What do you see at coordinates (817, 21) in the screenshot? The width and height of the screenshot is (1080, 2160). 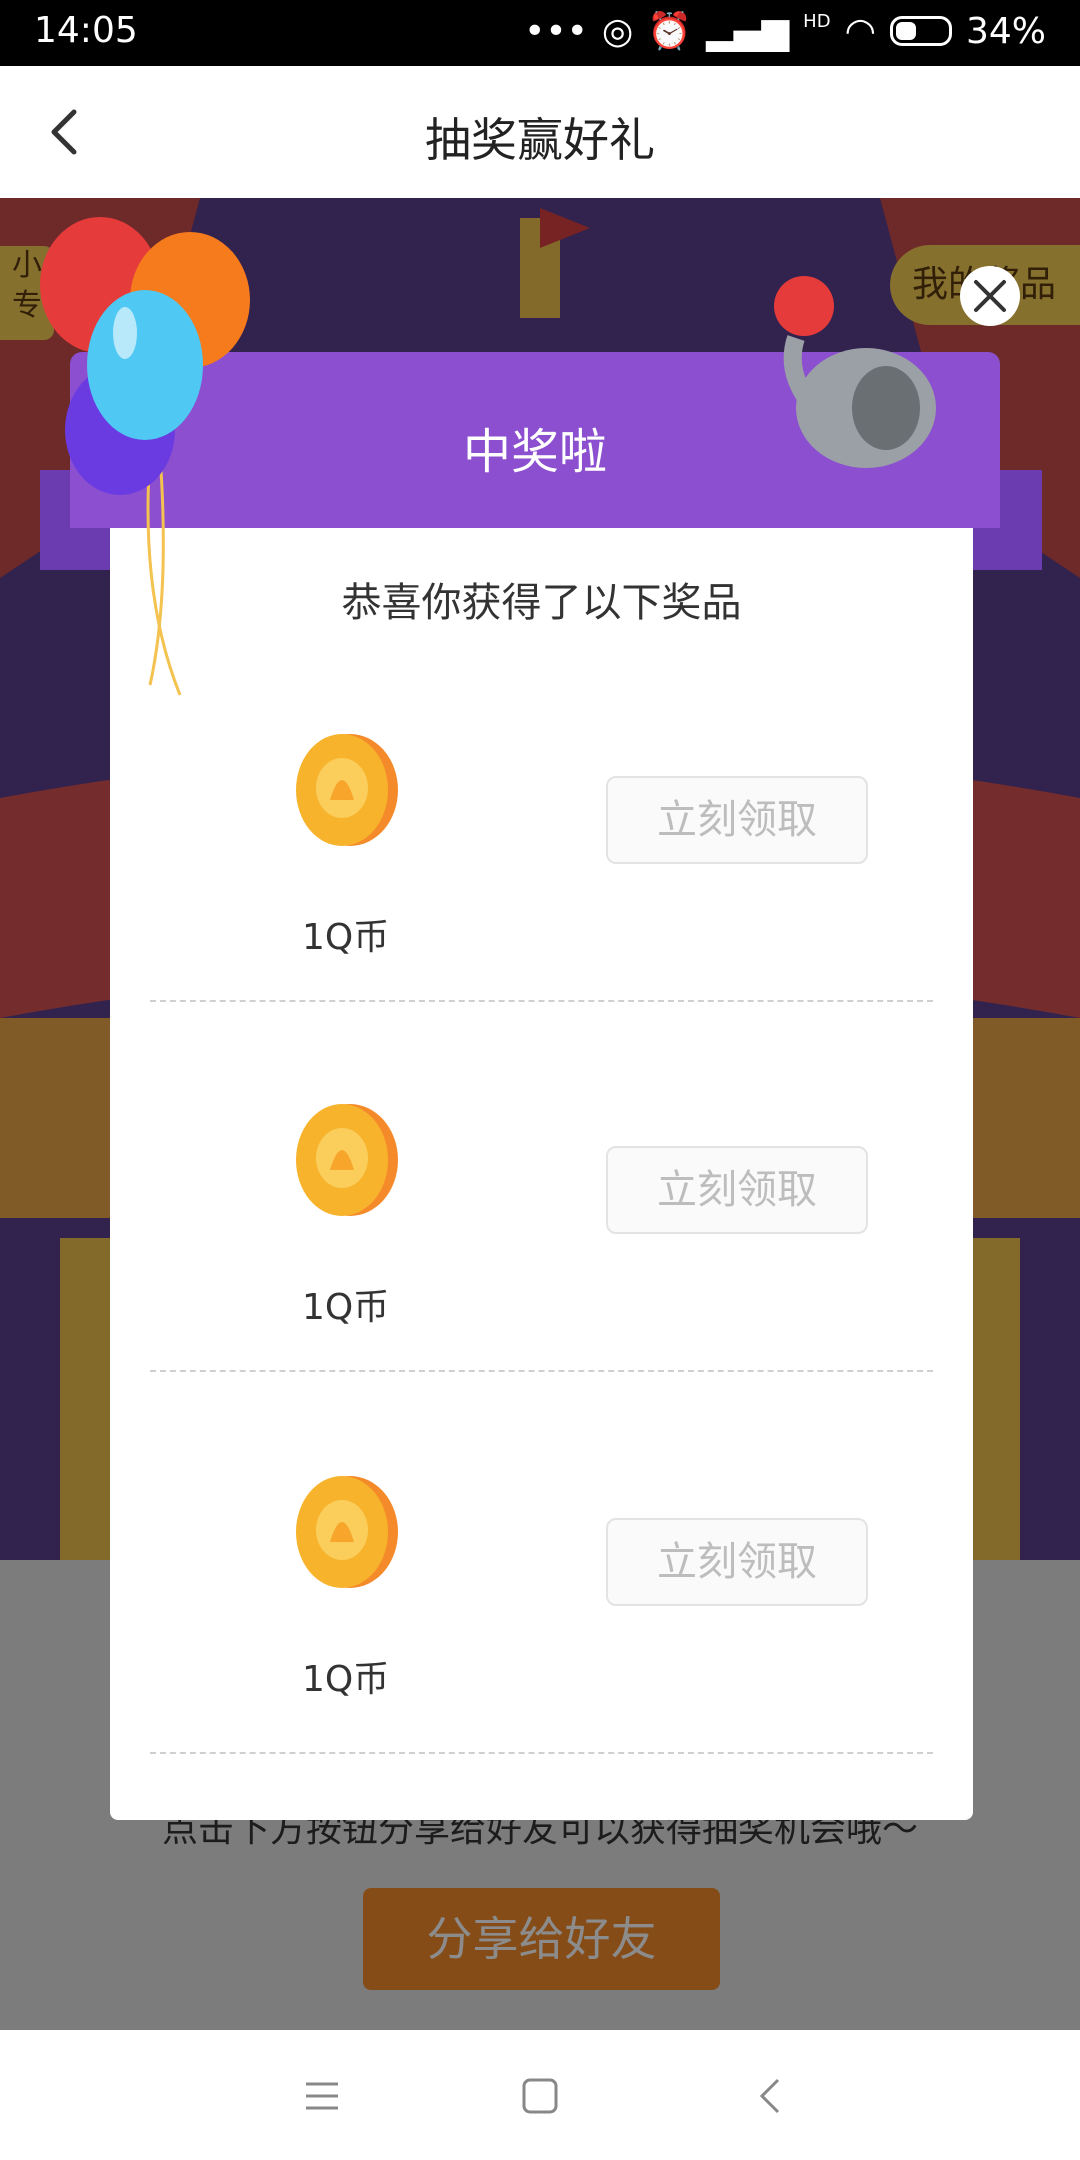 I see `hd-signal-icon: HD` at bounding box center [817, 21].